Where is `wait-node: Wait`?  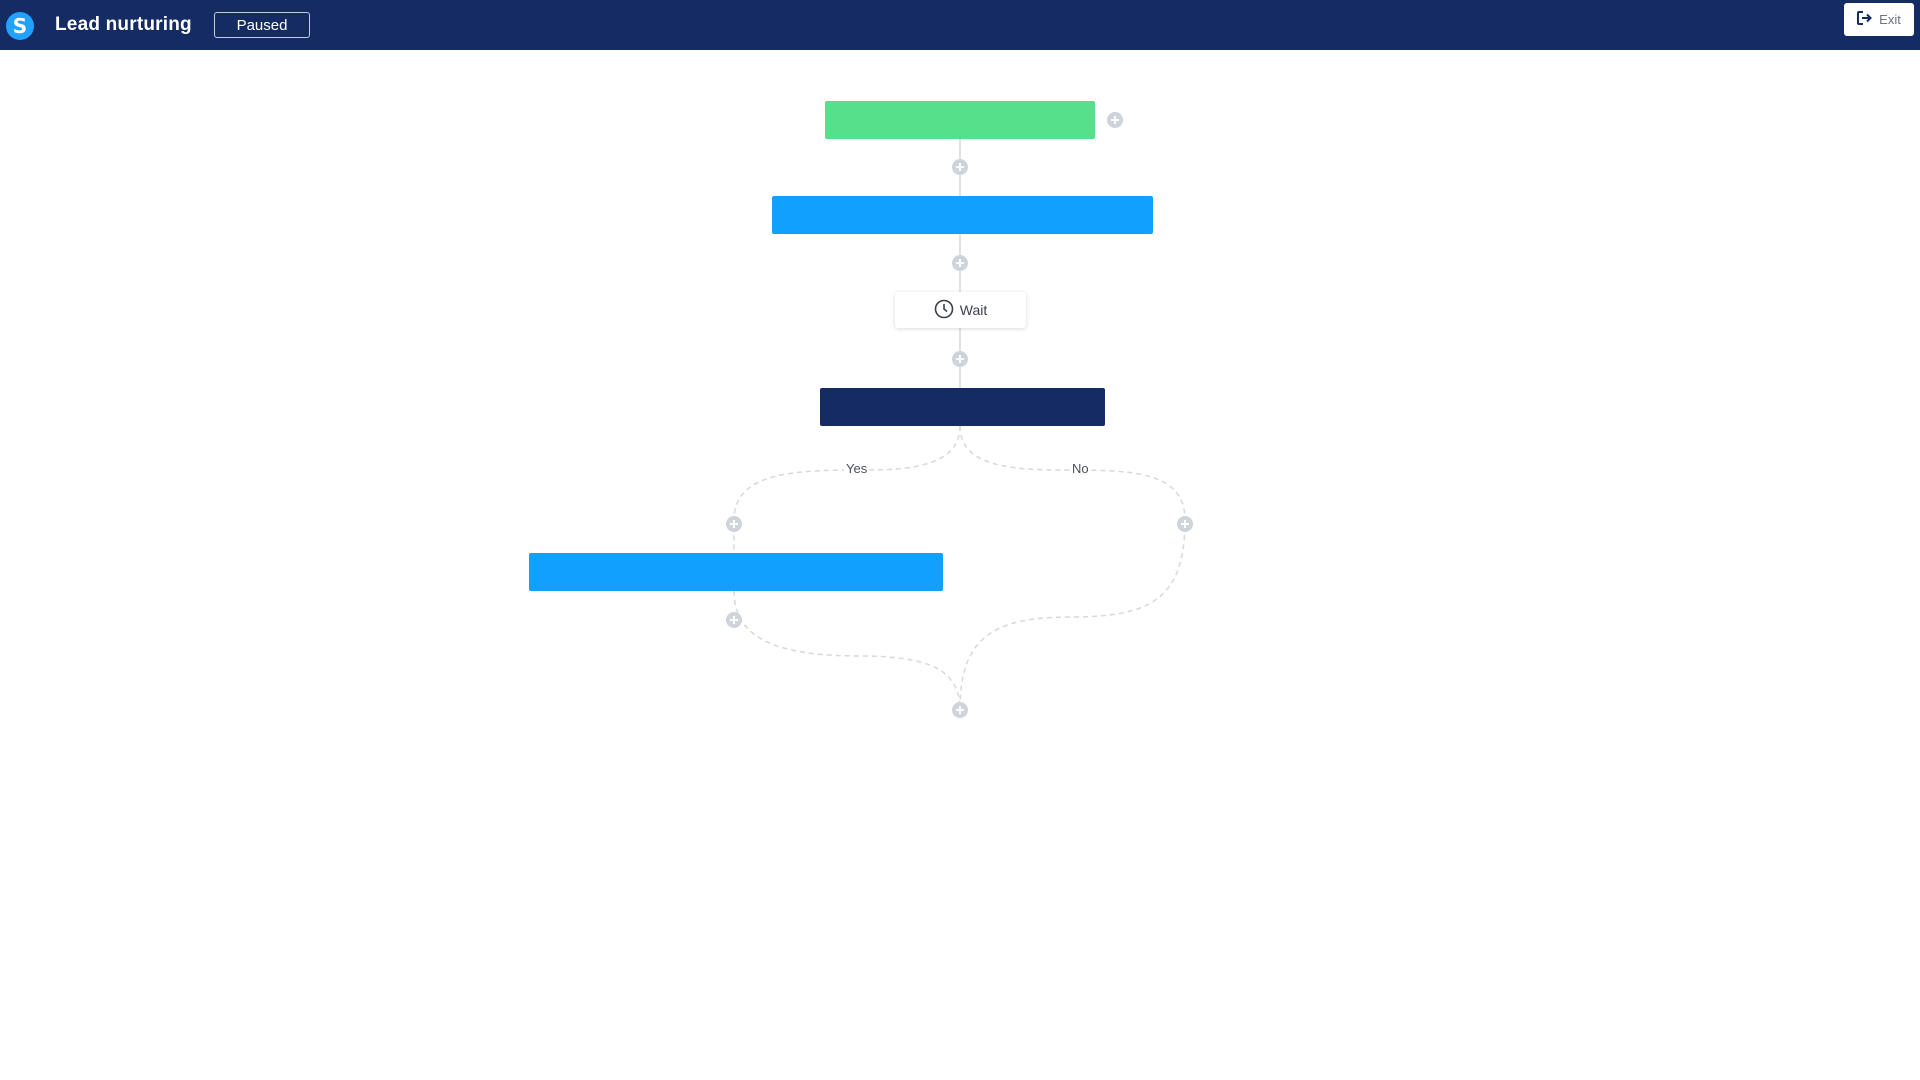 wait-node: Wait is located at coordinates (960, 310).